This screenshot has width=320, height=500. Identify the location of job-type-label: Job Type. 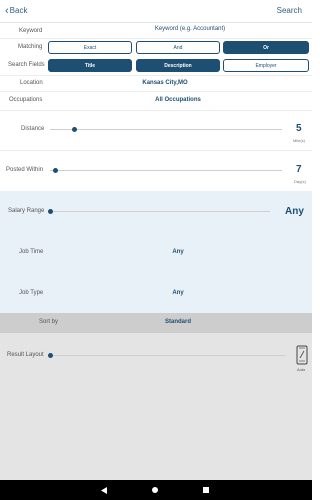
(31, 293).